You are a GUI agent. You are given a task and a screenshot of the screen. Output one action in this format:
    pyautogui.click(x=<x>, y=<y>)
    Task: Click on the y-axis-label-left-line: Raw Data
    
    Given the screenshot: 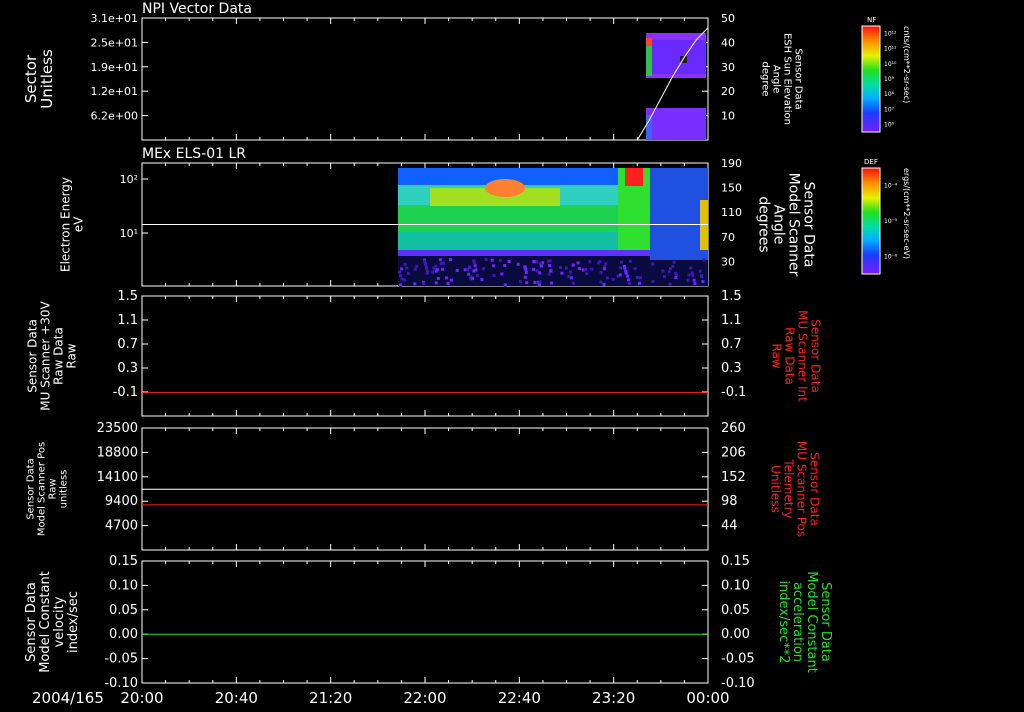 What is the action you would take?
    pyautogui.click(x=59, y=356)
    